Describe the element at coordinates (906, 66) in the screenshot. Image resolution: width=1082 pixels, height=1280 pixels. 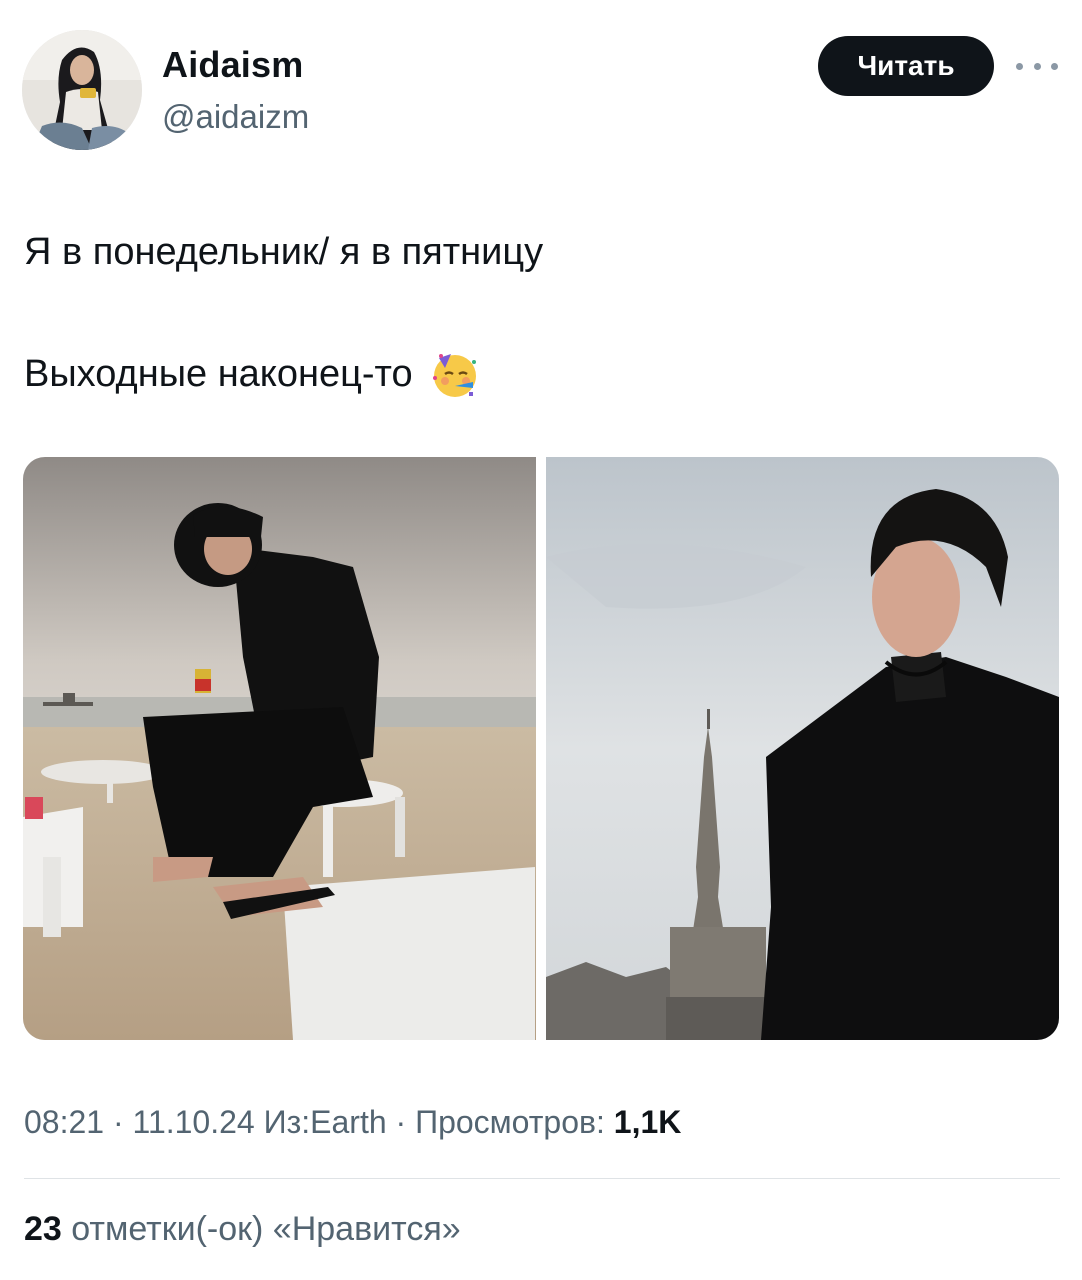
I see `follow-button: Читать` at that location.